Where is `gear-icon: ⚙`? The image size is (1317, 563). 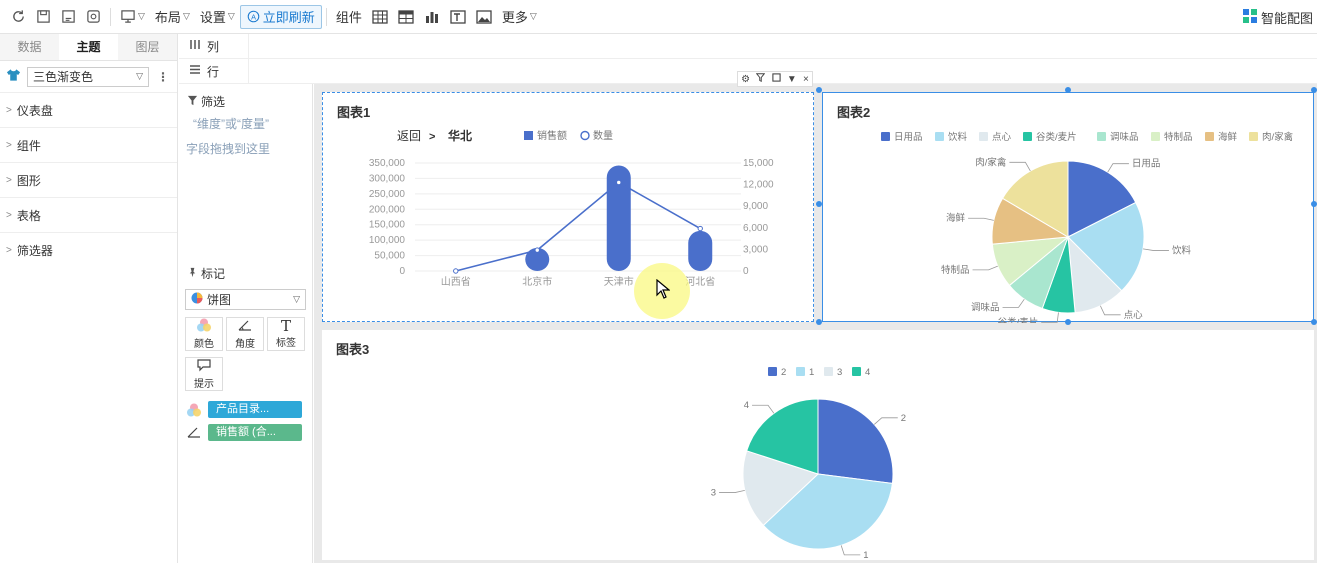 gear-icon: ⚙ is located at coordinates (745, 79).